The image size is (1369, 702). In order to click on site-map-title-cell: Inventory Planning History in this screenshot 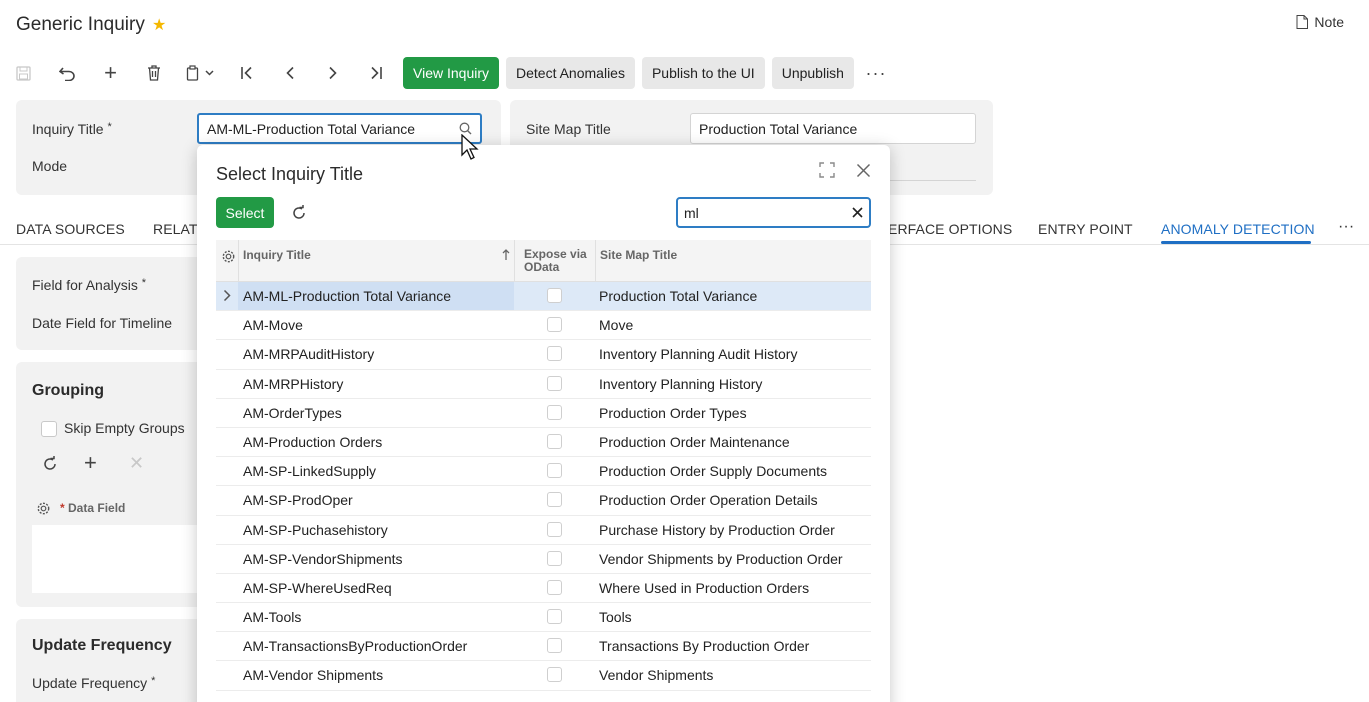, I will do `click(681, 383)`.